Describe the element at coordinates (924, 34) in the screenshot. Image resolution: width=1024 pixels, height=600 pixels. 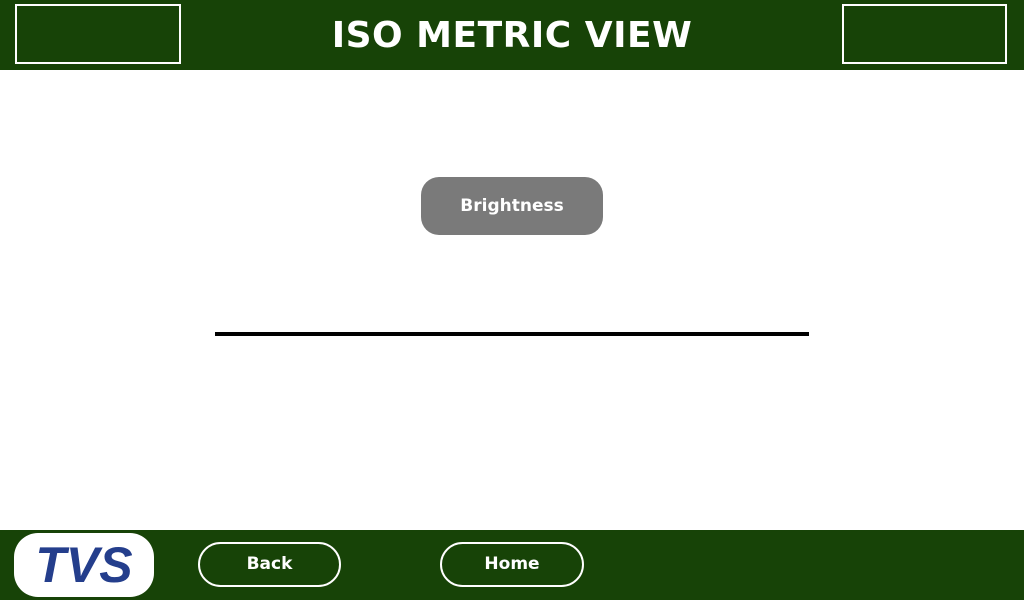
I see `header-right-box` at that location.